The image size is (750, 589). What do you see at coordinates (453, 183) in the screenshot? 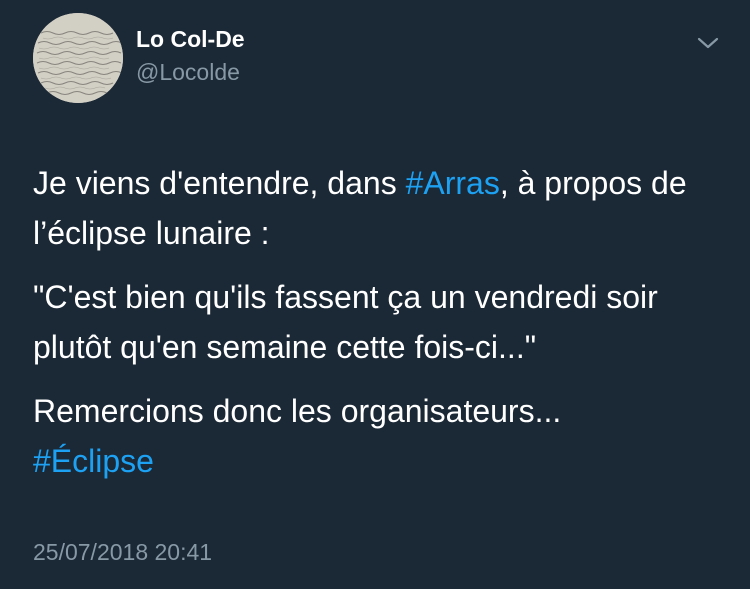
I see `hashtag-arras: #Arras` at bounding box center [453, 183].